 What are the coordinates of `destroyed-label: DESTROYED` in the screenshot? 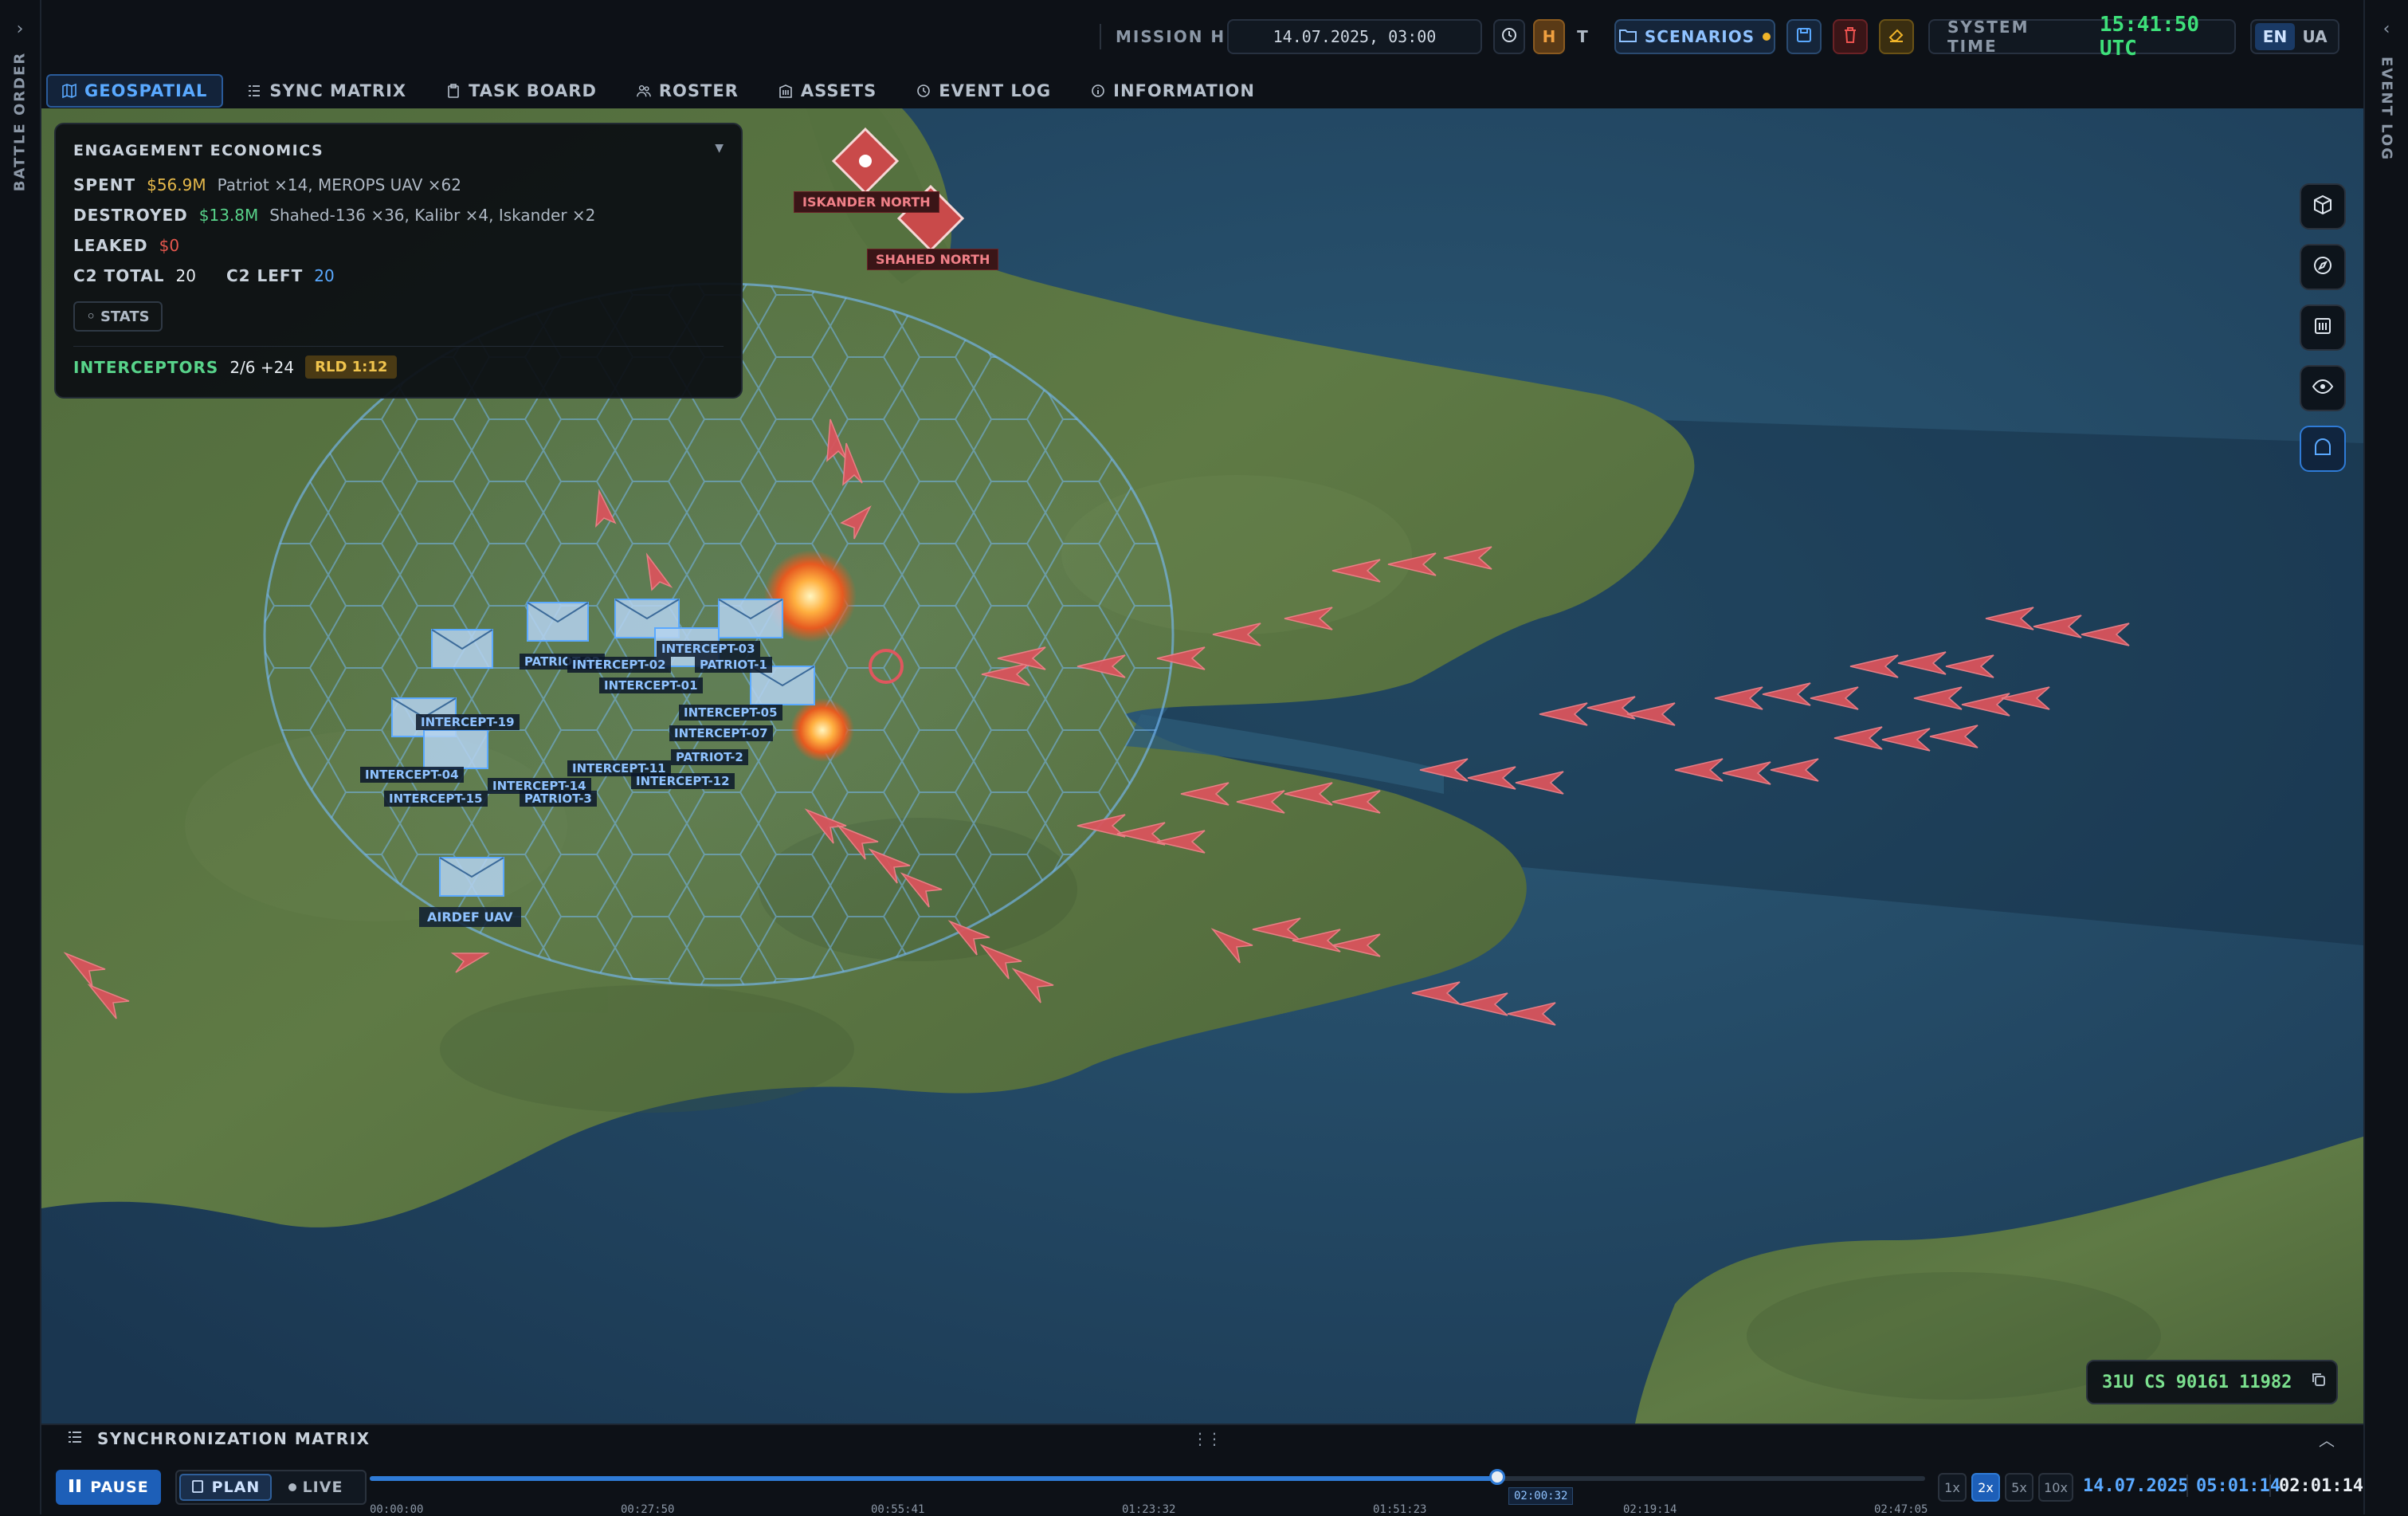 It's located at (130, 215).